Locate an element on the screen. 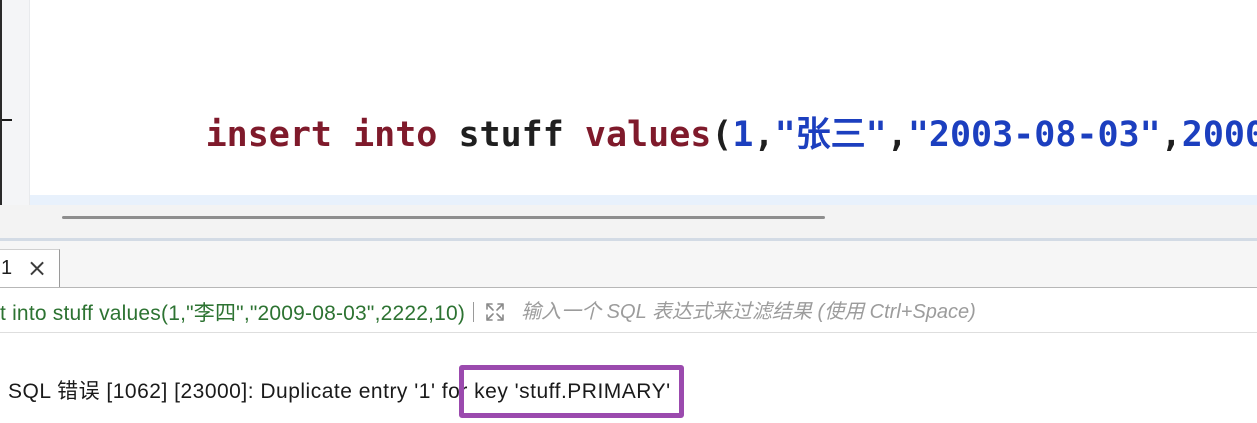 The image size is (1257, 423). close-icon is located at coordinates (37, 268).